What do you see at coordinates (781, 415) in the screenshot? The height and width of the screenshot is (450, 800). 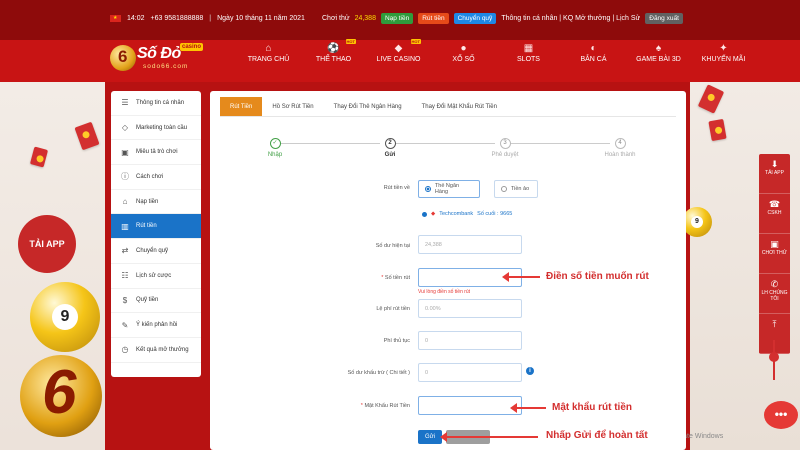 I see `live-chat-button: •••` at bounding box center [781, 415].